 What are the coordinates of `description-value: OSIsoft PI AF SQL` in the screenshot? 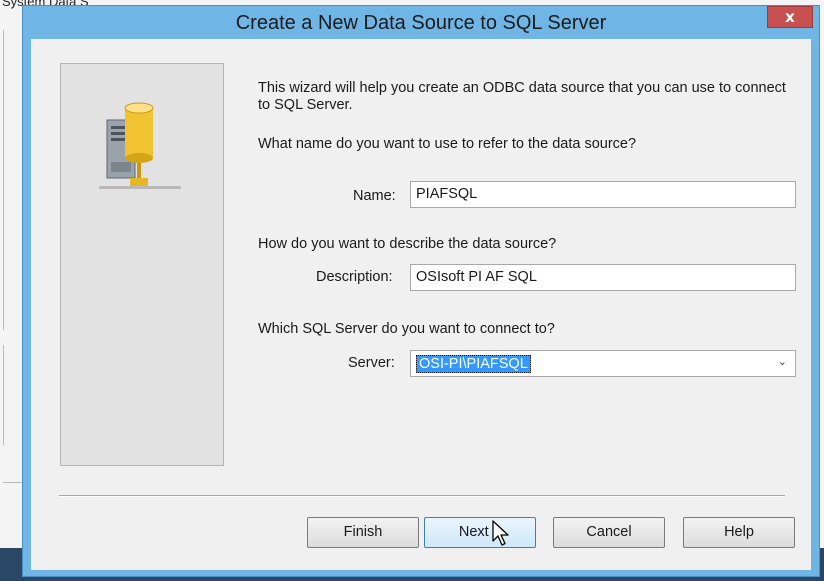 It's located at (476, 277).